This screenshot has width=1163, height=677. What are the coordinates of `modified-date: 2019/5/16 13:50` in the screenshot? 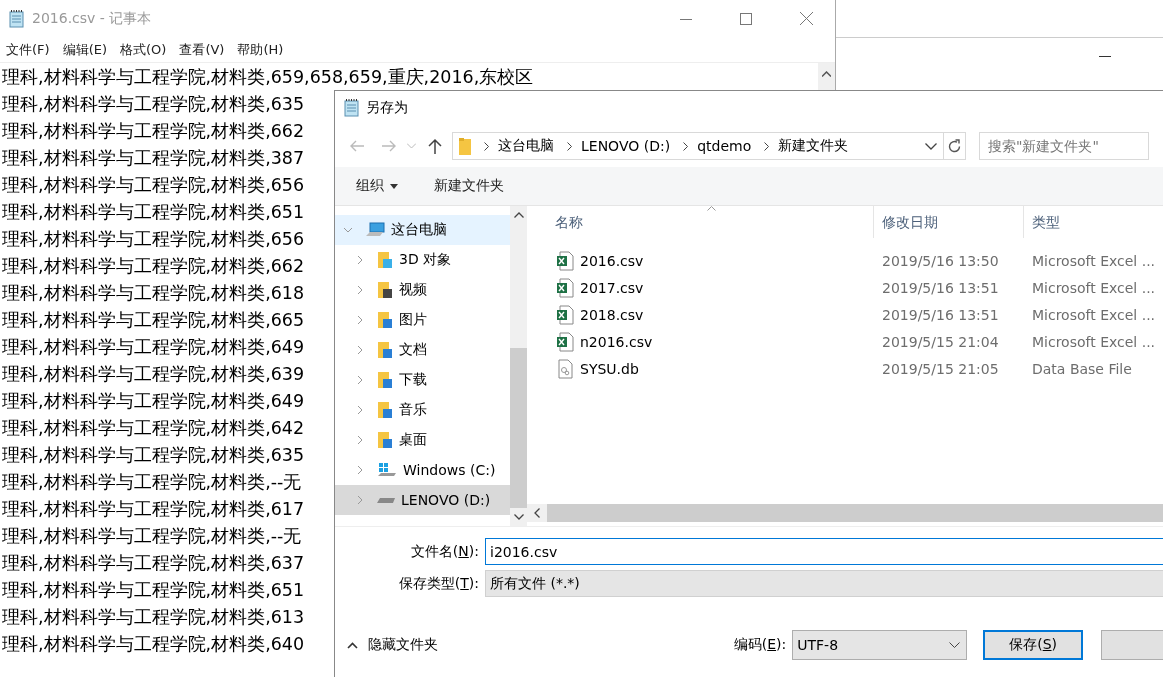 It's located at (940, 260).